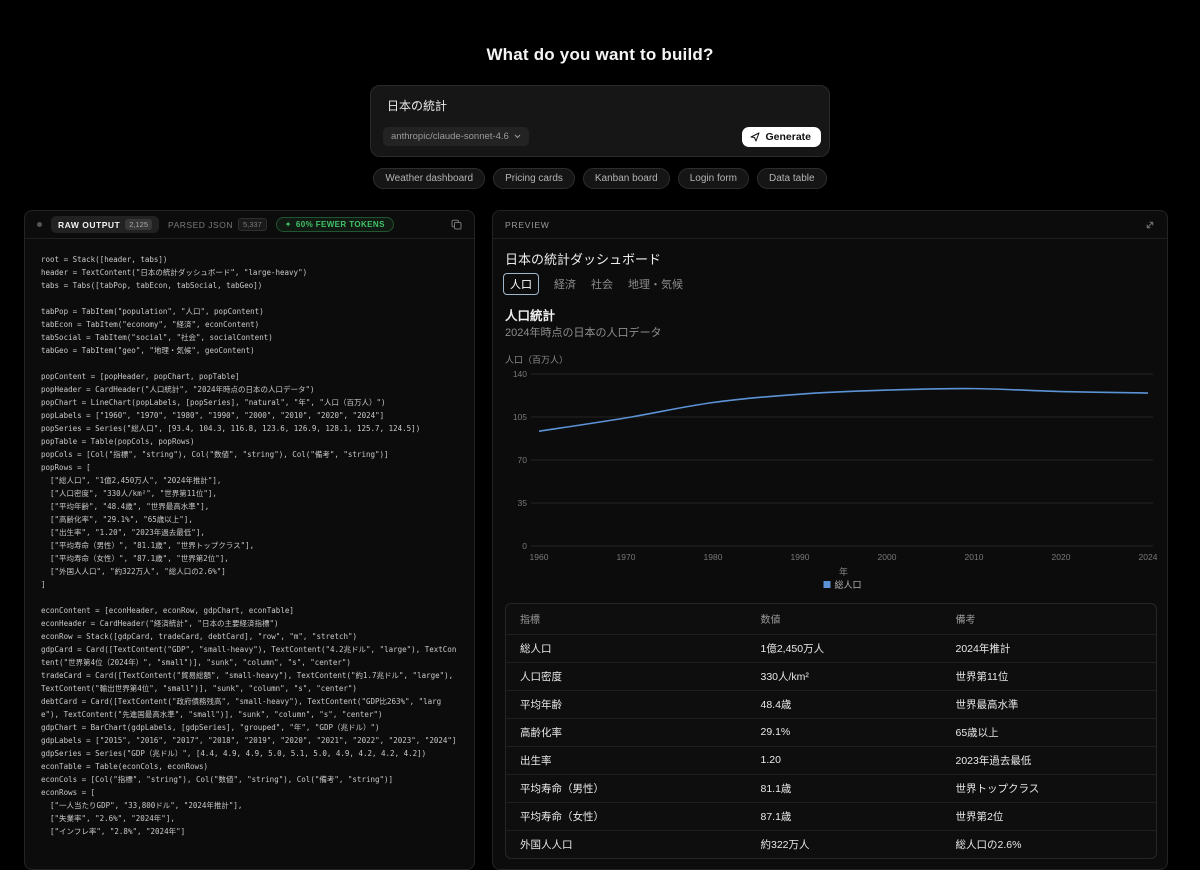 The width and height of the screenshot is (1200, 870). What do you see at coordinates (844, 759) in the screenshot?
I see `table-cell: 1.20` at bounding box center [844, 759].